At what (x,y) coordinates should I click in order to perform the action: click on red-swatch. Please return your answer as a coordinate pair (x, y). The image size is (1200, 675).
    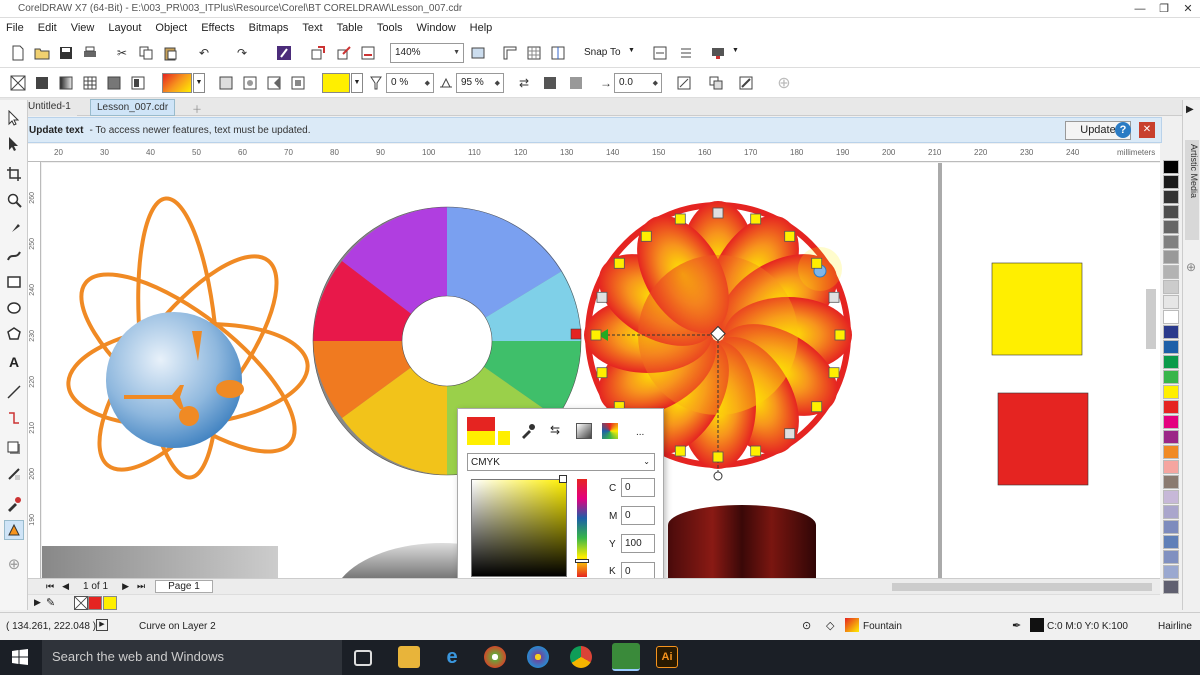
    Looking at the image, I should click on (95, 603).